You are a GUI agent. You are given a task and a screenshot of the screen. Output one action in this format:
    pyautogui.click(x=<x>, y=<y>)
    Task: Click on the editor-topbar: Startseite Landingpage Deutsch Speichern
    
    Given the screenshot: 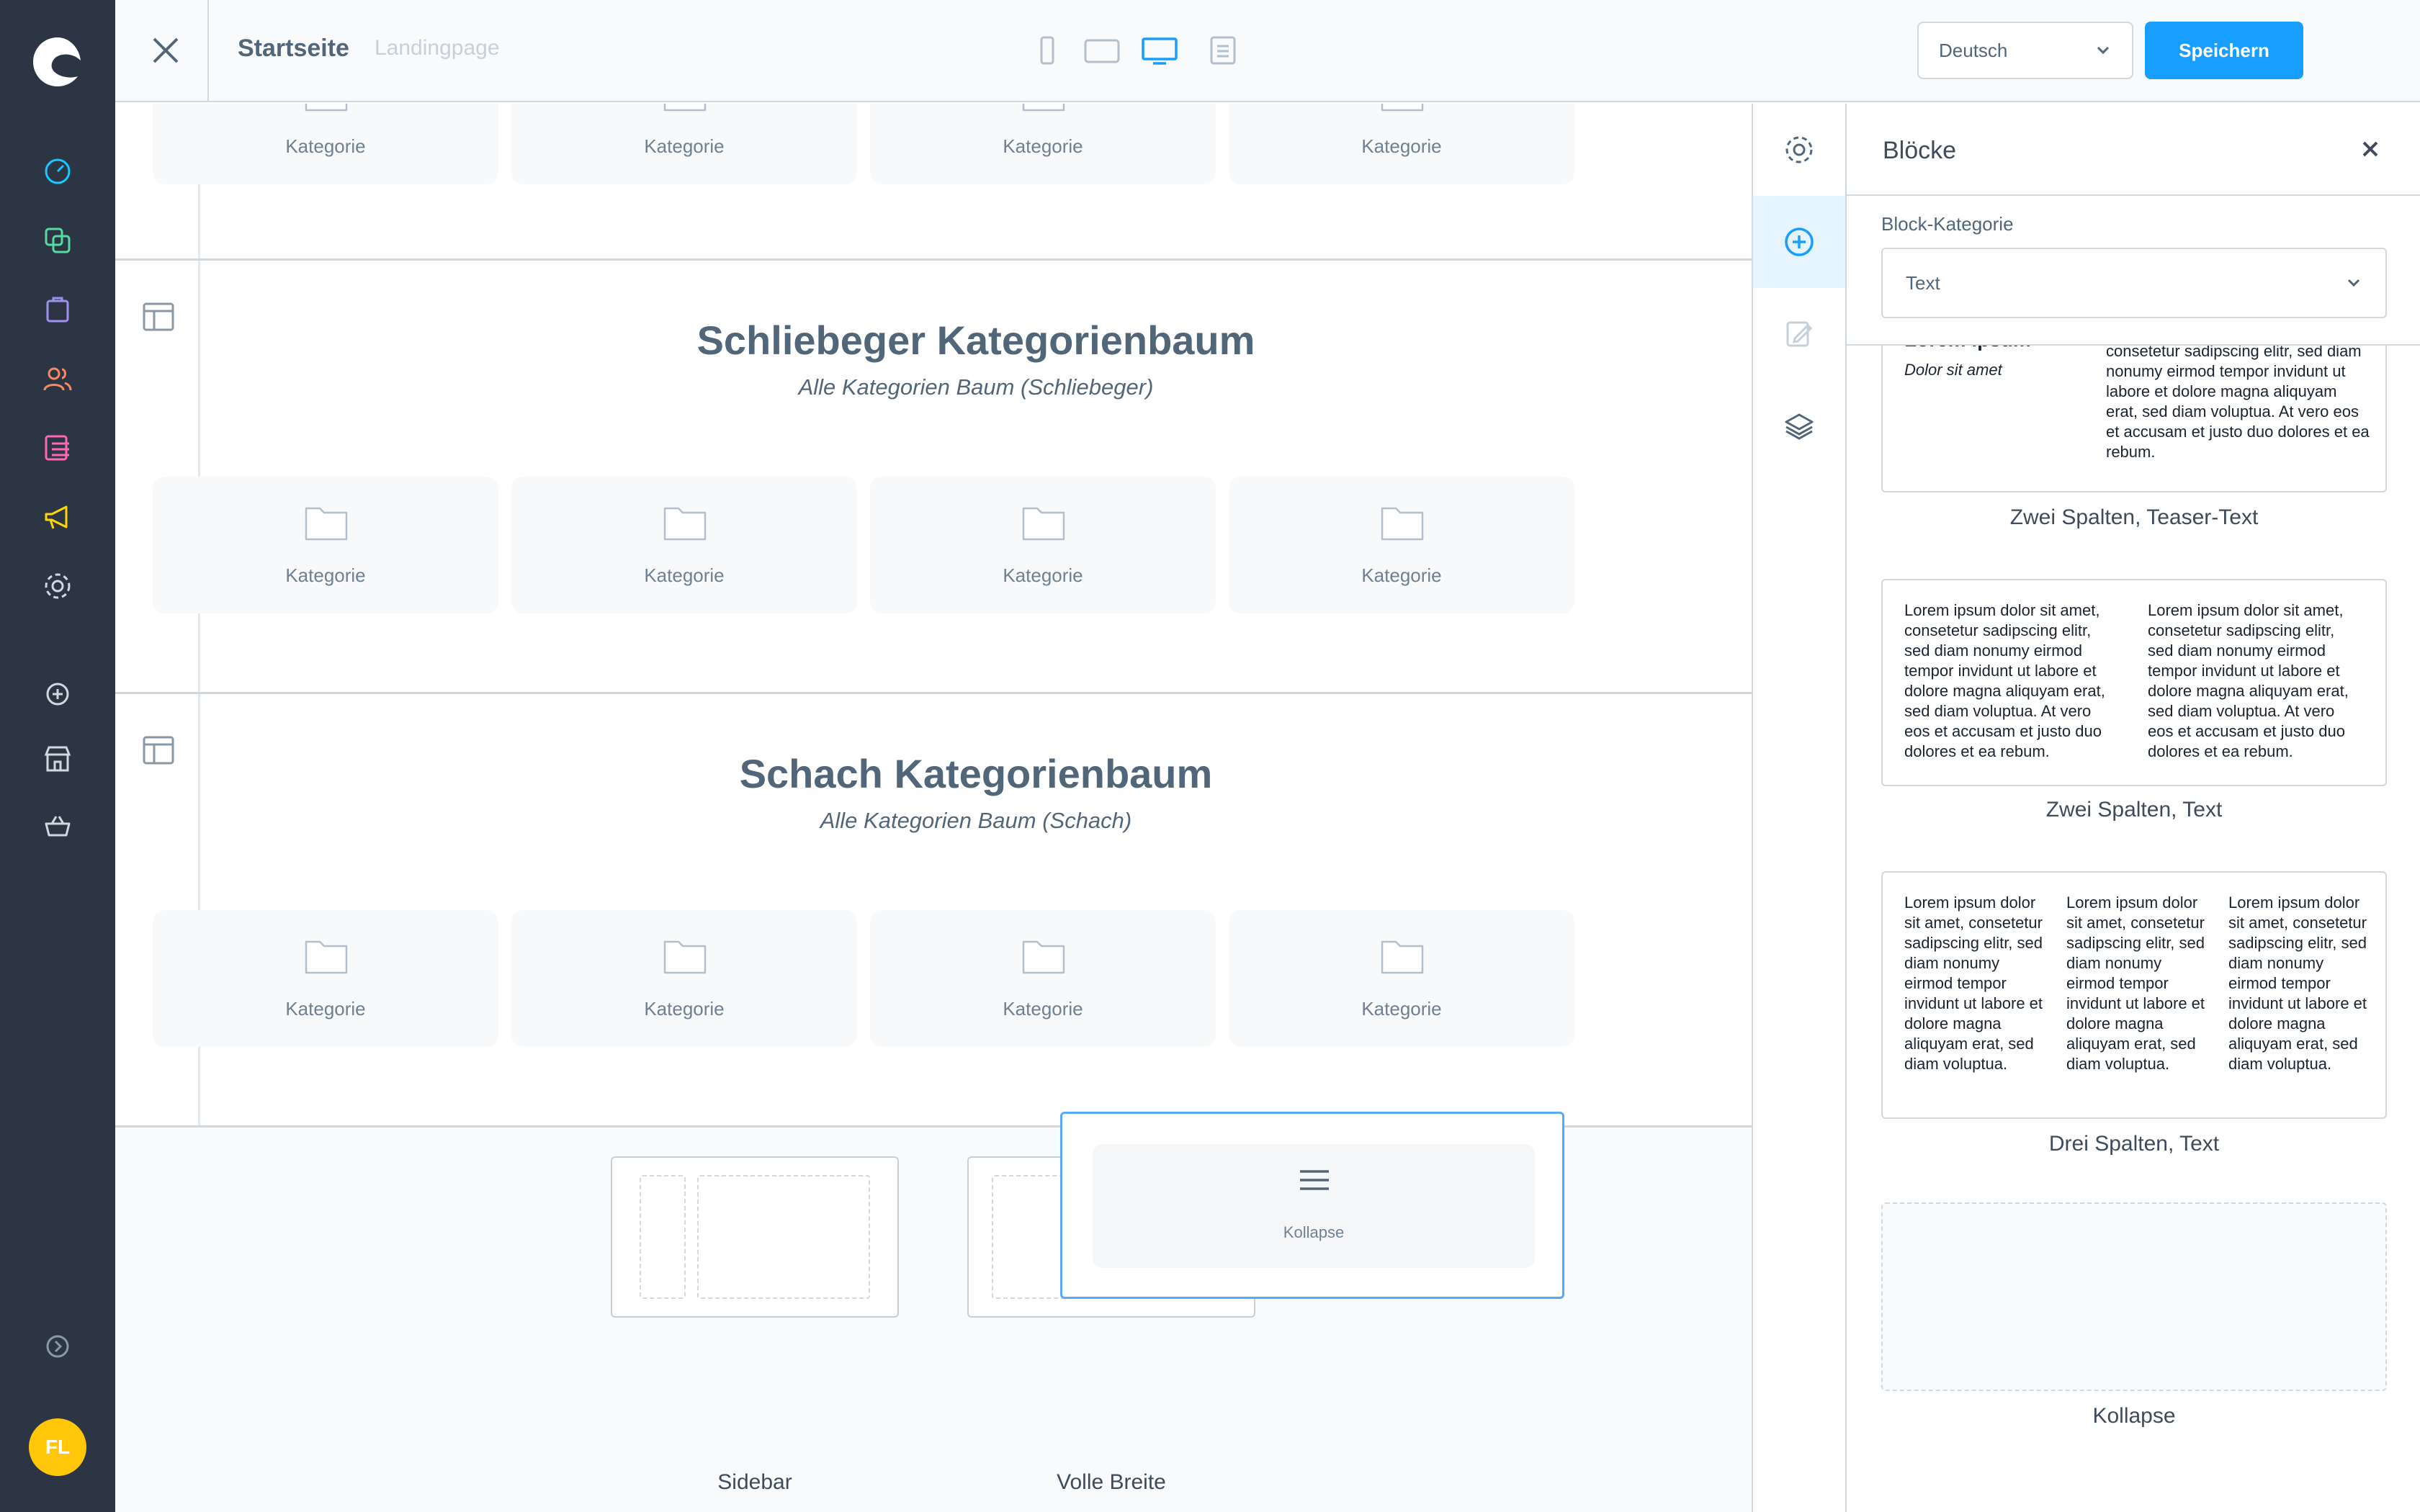 What is the action you would take?
    pyautogui.click(x=1267, y=51)
    